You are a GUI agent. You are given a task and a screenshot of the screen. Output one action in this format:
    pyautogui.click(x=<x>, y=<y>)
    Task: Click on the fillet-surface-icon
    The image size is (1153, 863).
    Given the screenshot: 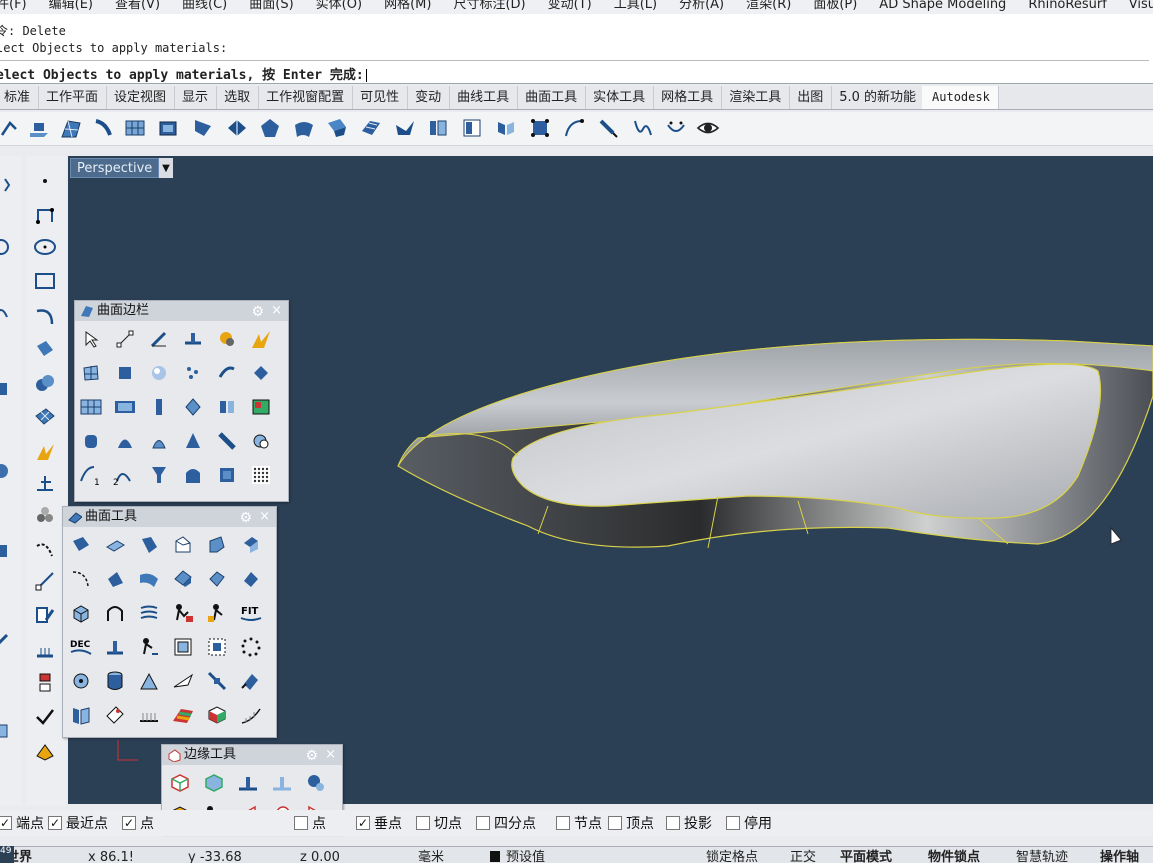 What is the action you would take?
    pyautogui.click(x=149, y=545)
    